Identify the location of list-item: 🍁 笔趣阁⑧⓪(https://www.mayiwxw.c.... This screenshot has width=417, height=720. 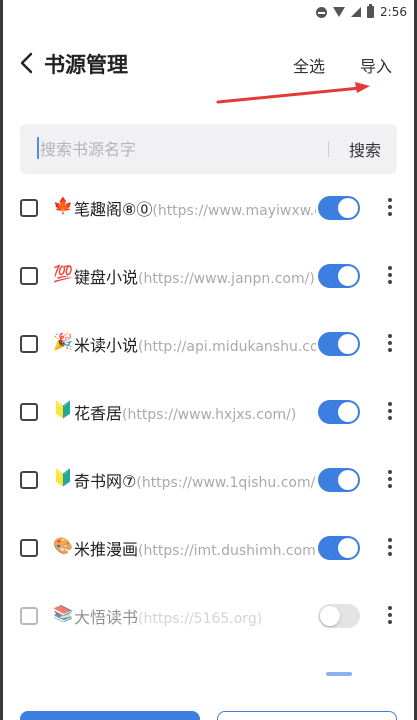
(208, 208).